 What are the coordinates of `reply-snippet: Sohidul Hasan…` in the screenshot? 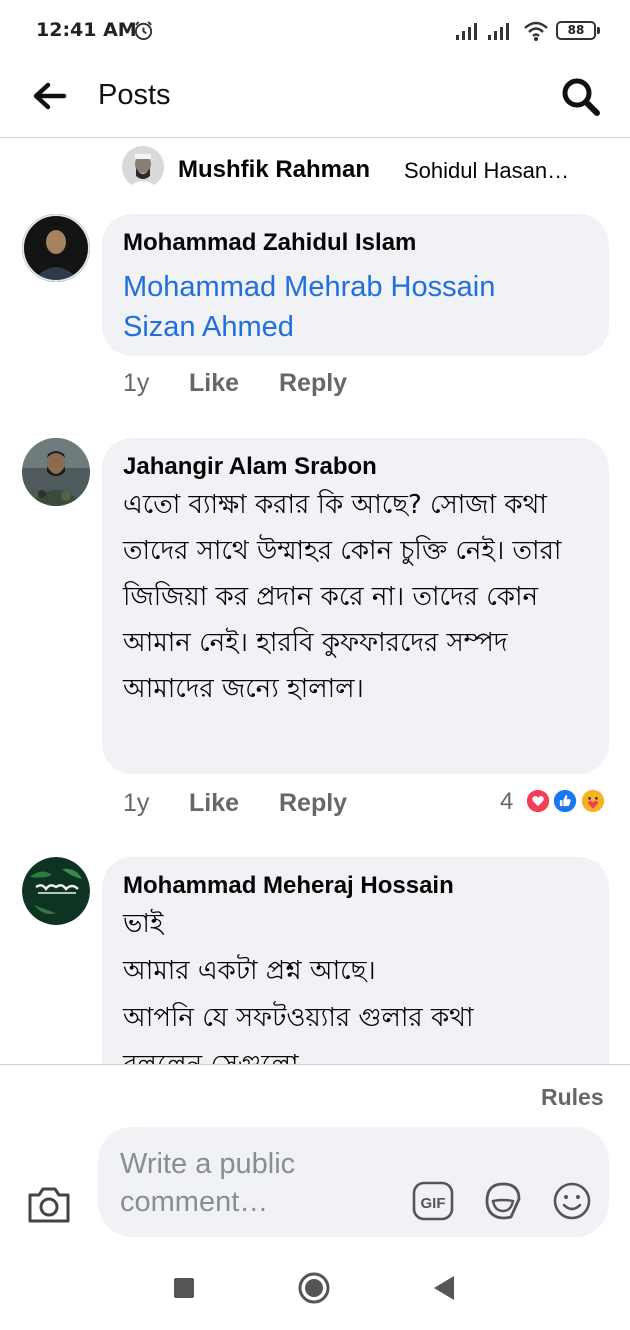 It's located at (487, 170).